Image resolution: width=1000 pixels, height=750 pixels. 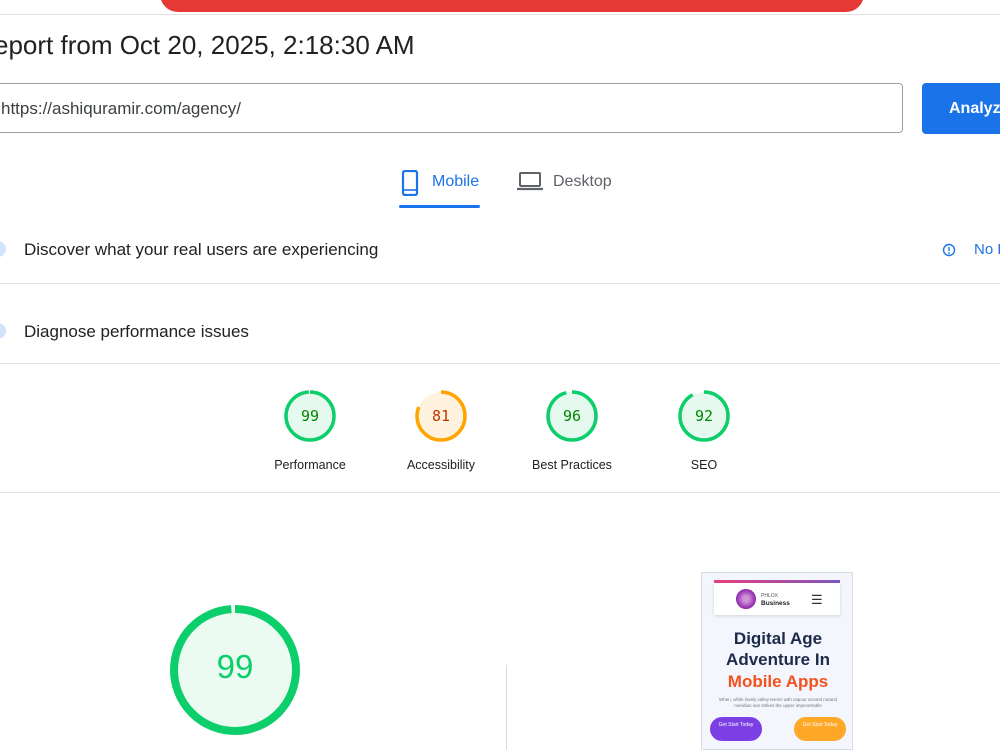 What do you see at coordinates (736, 729) in the screenshot?
I see `thumbnail-button-1: Get Start Today` at bounding box center [736, 729].